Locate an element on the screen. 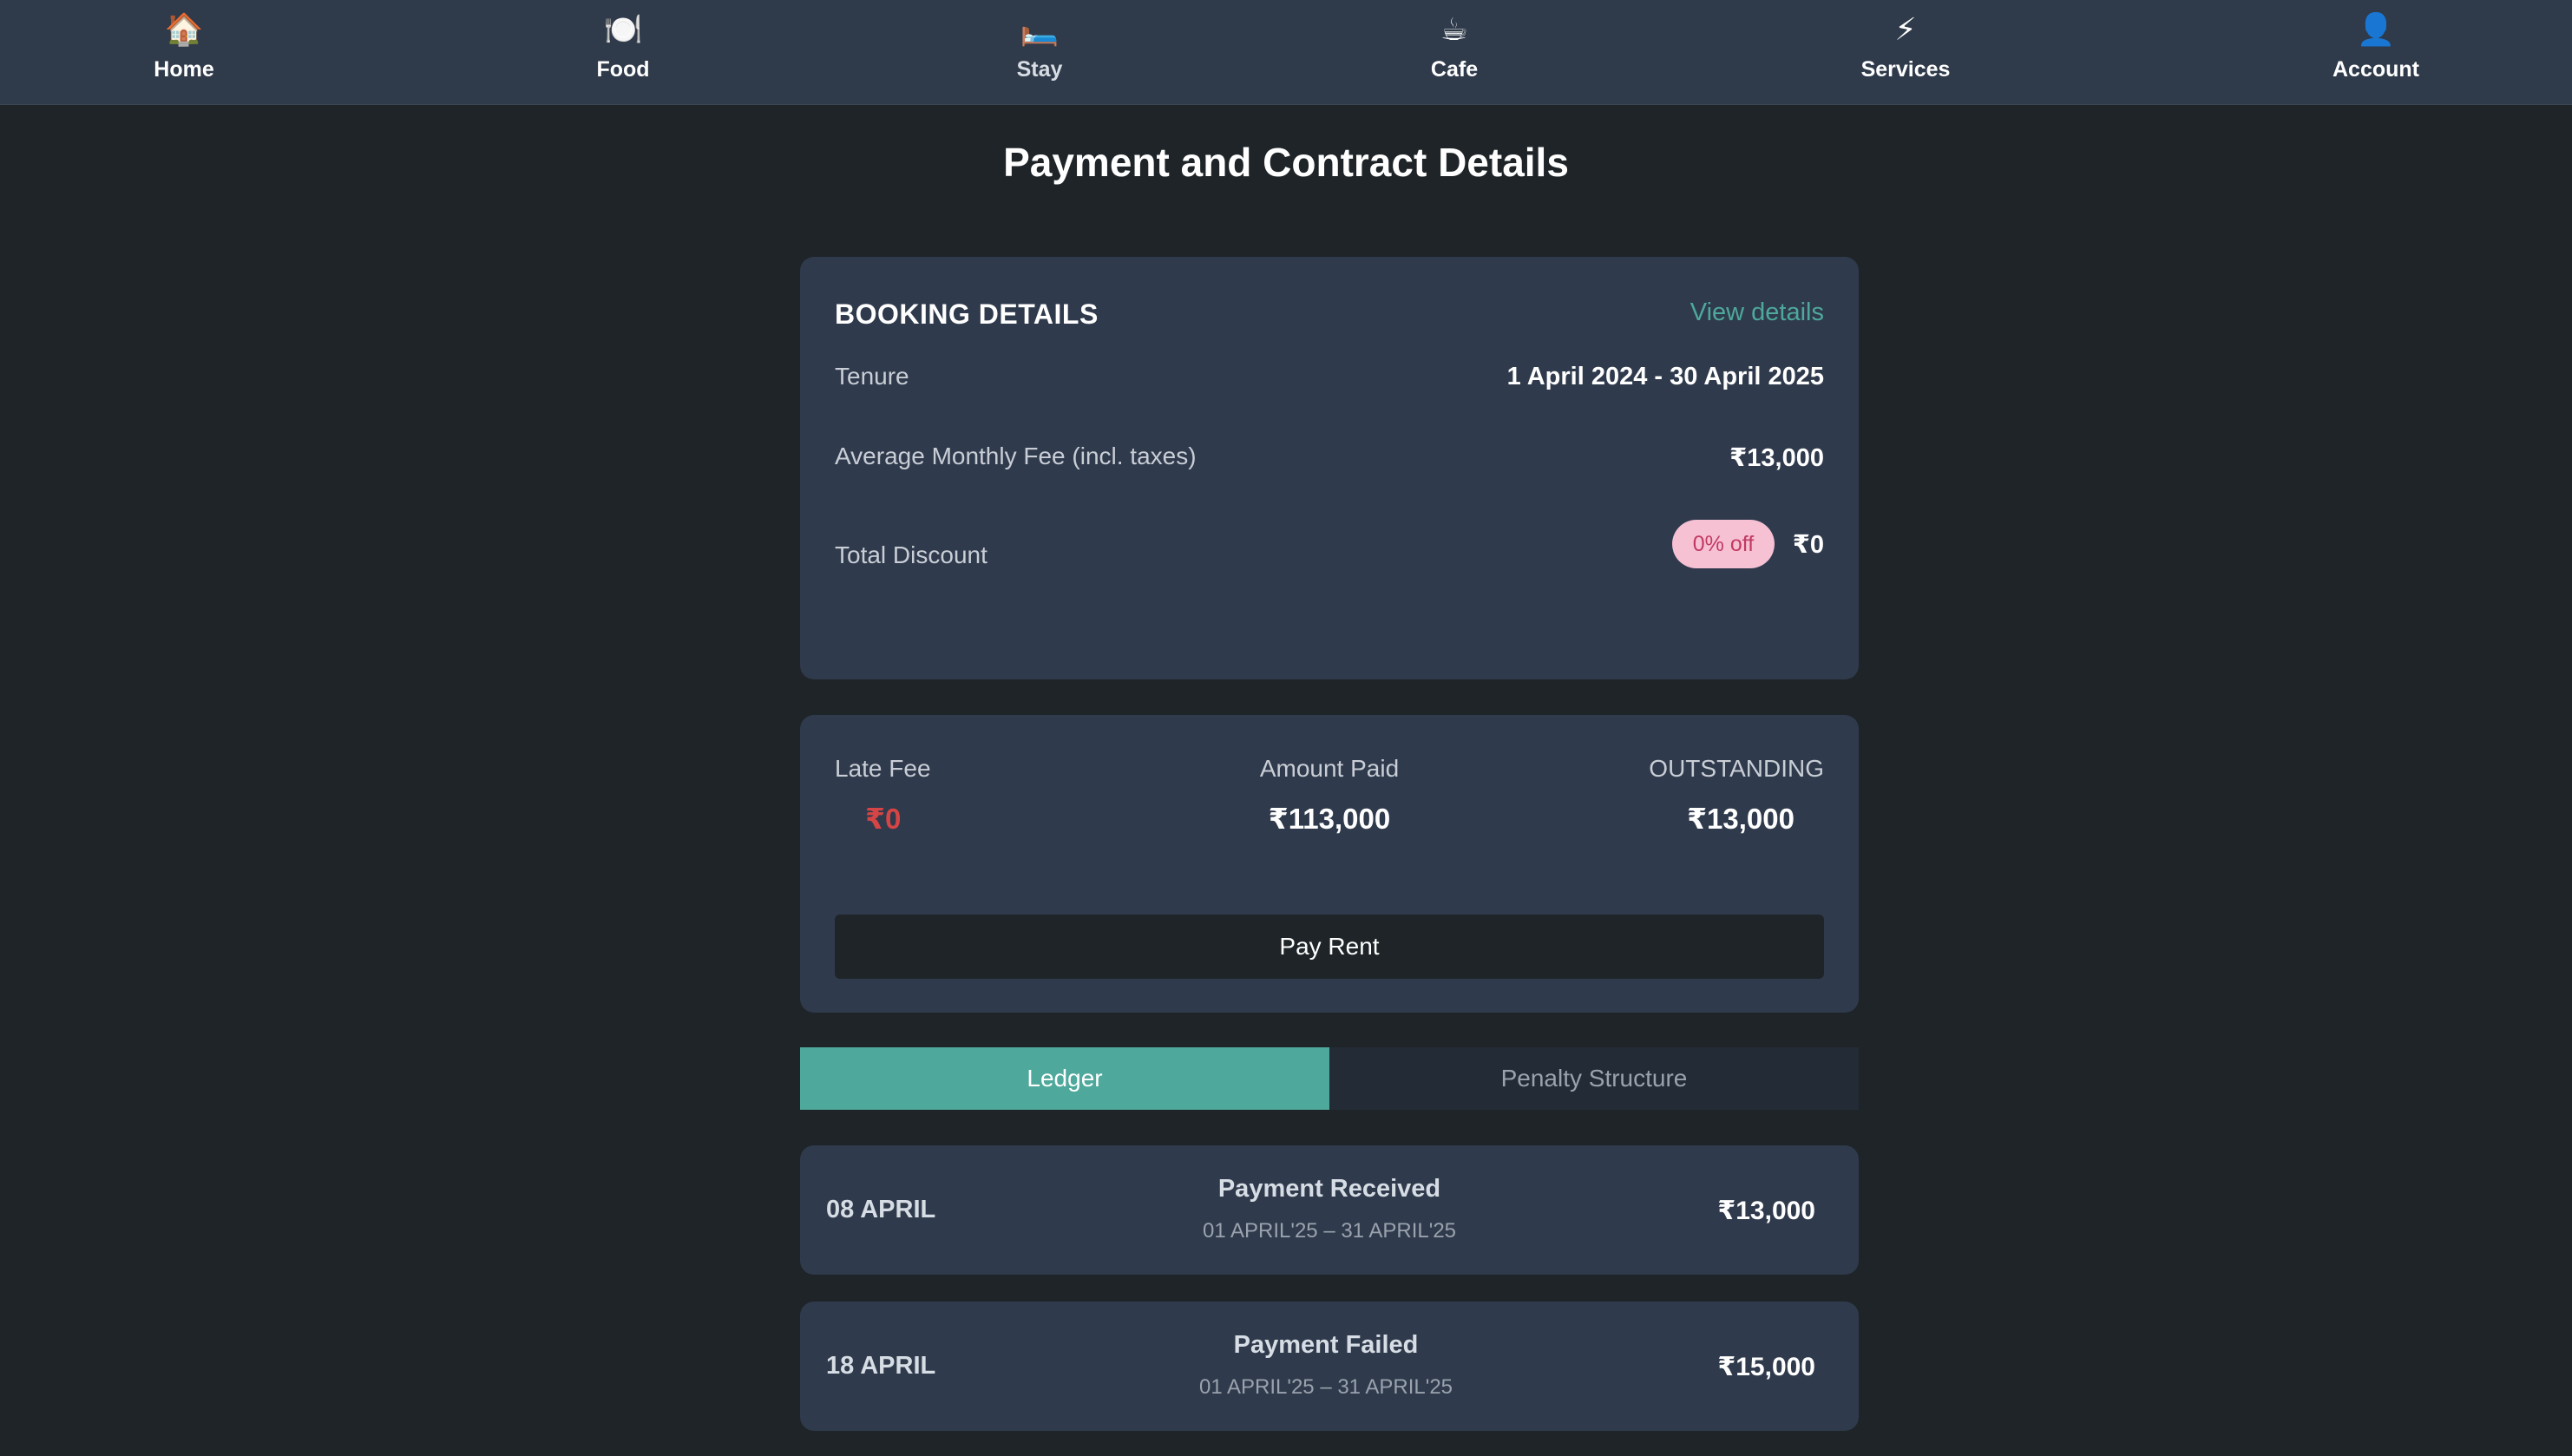 The height and width of the screenshot is (1456, 2572). nav-cafe-label: Cafe is located at coordinates (1454, 69).